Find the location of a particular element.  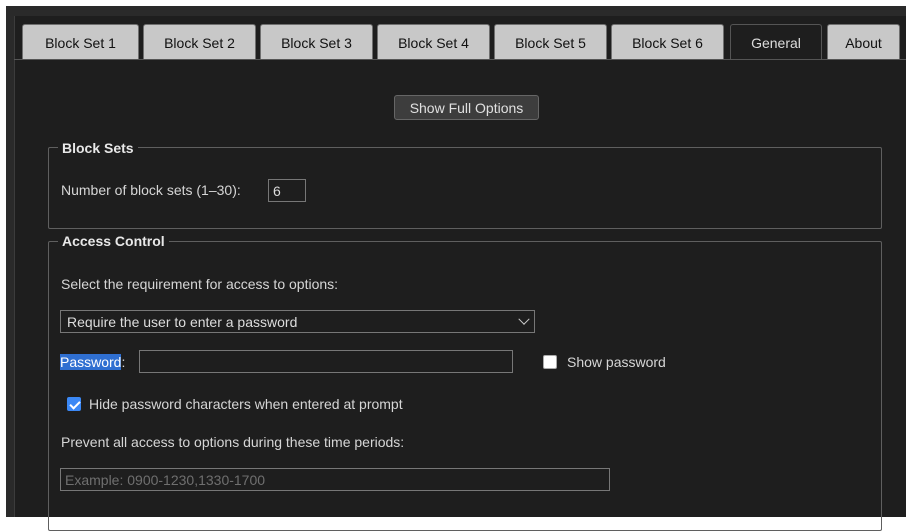

show-password-label: Show password is located at coordinates (616, 362).